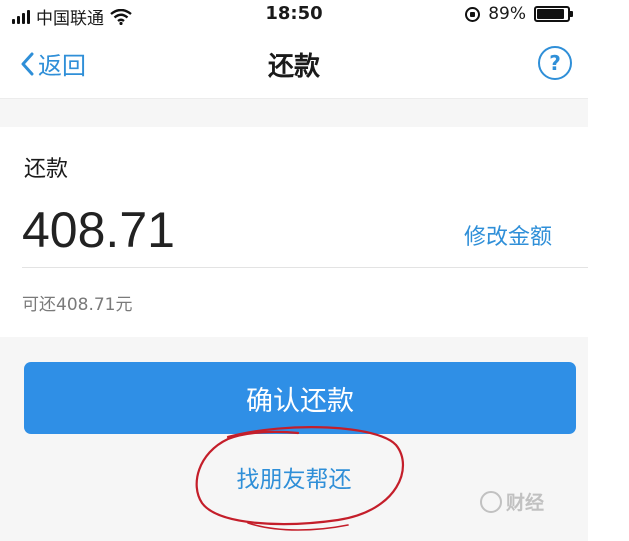 The width and height of the screenshot is (629, 541). I want to click on watermark: 财经, so click(512, 501).